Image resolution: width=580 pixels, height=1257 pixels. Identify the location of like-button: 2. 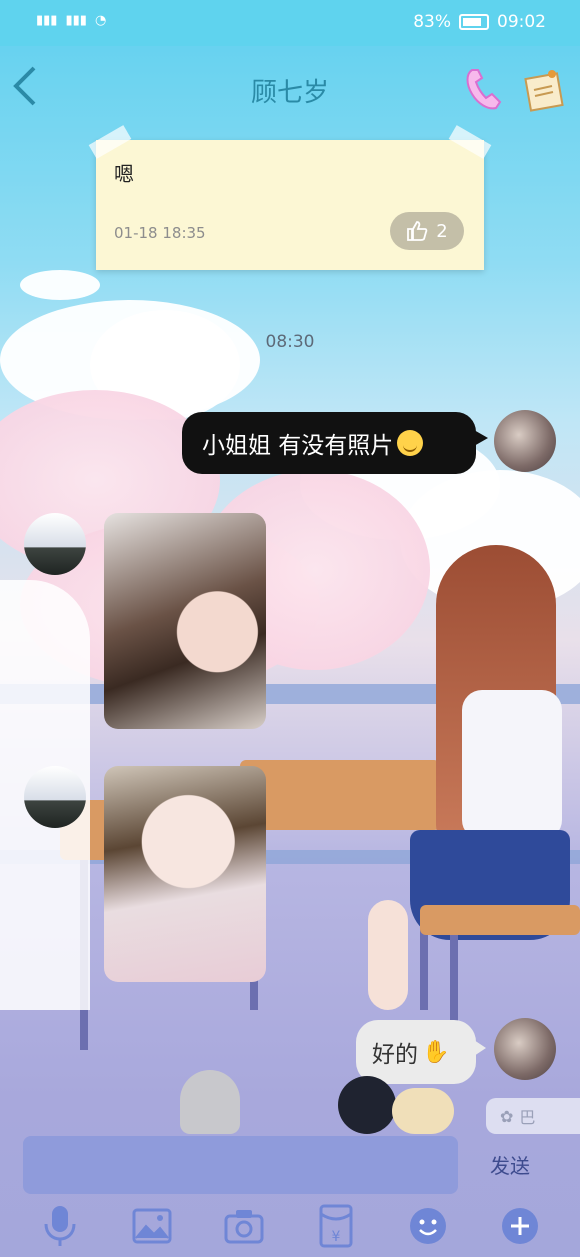
(427, 231).